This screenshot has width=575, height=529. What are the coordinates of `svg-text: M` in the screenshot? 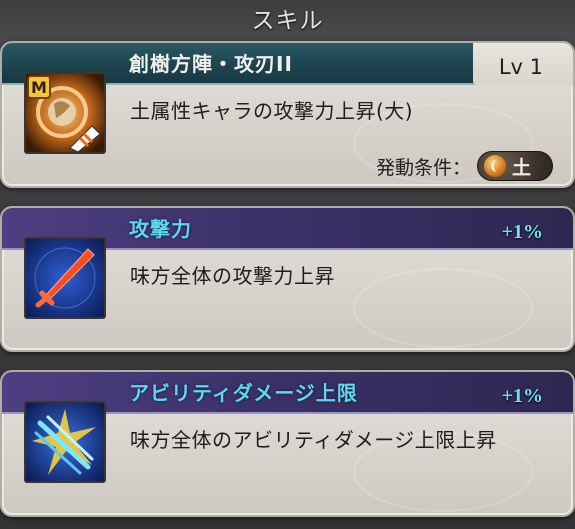 It's located at (39, 87).